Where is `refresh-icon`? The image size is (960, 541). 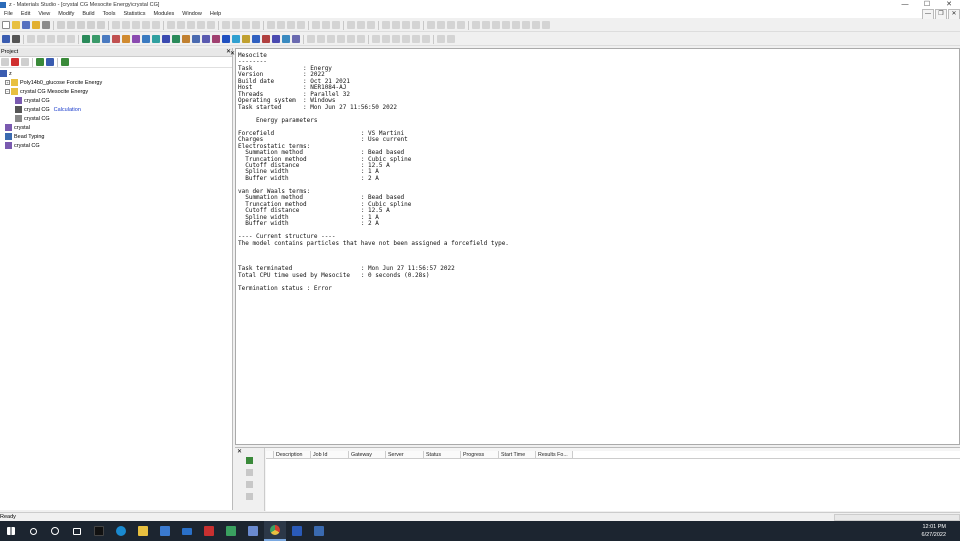
refresh-icon is located at coordinates (40, 62).